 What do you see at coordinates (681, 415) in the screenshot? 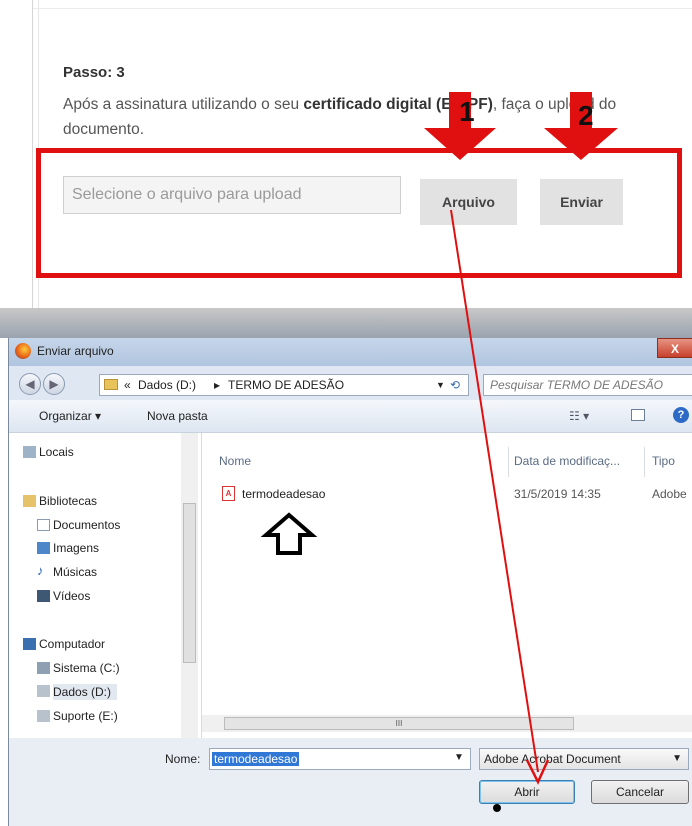
I see `help-icon: ?` at bounding box center [681, 415].